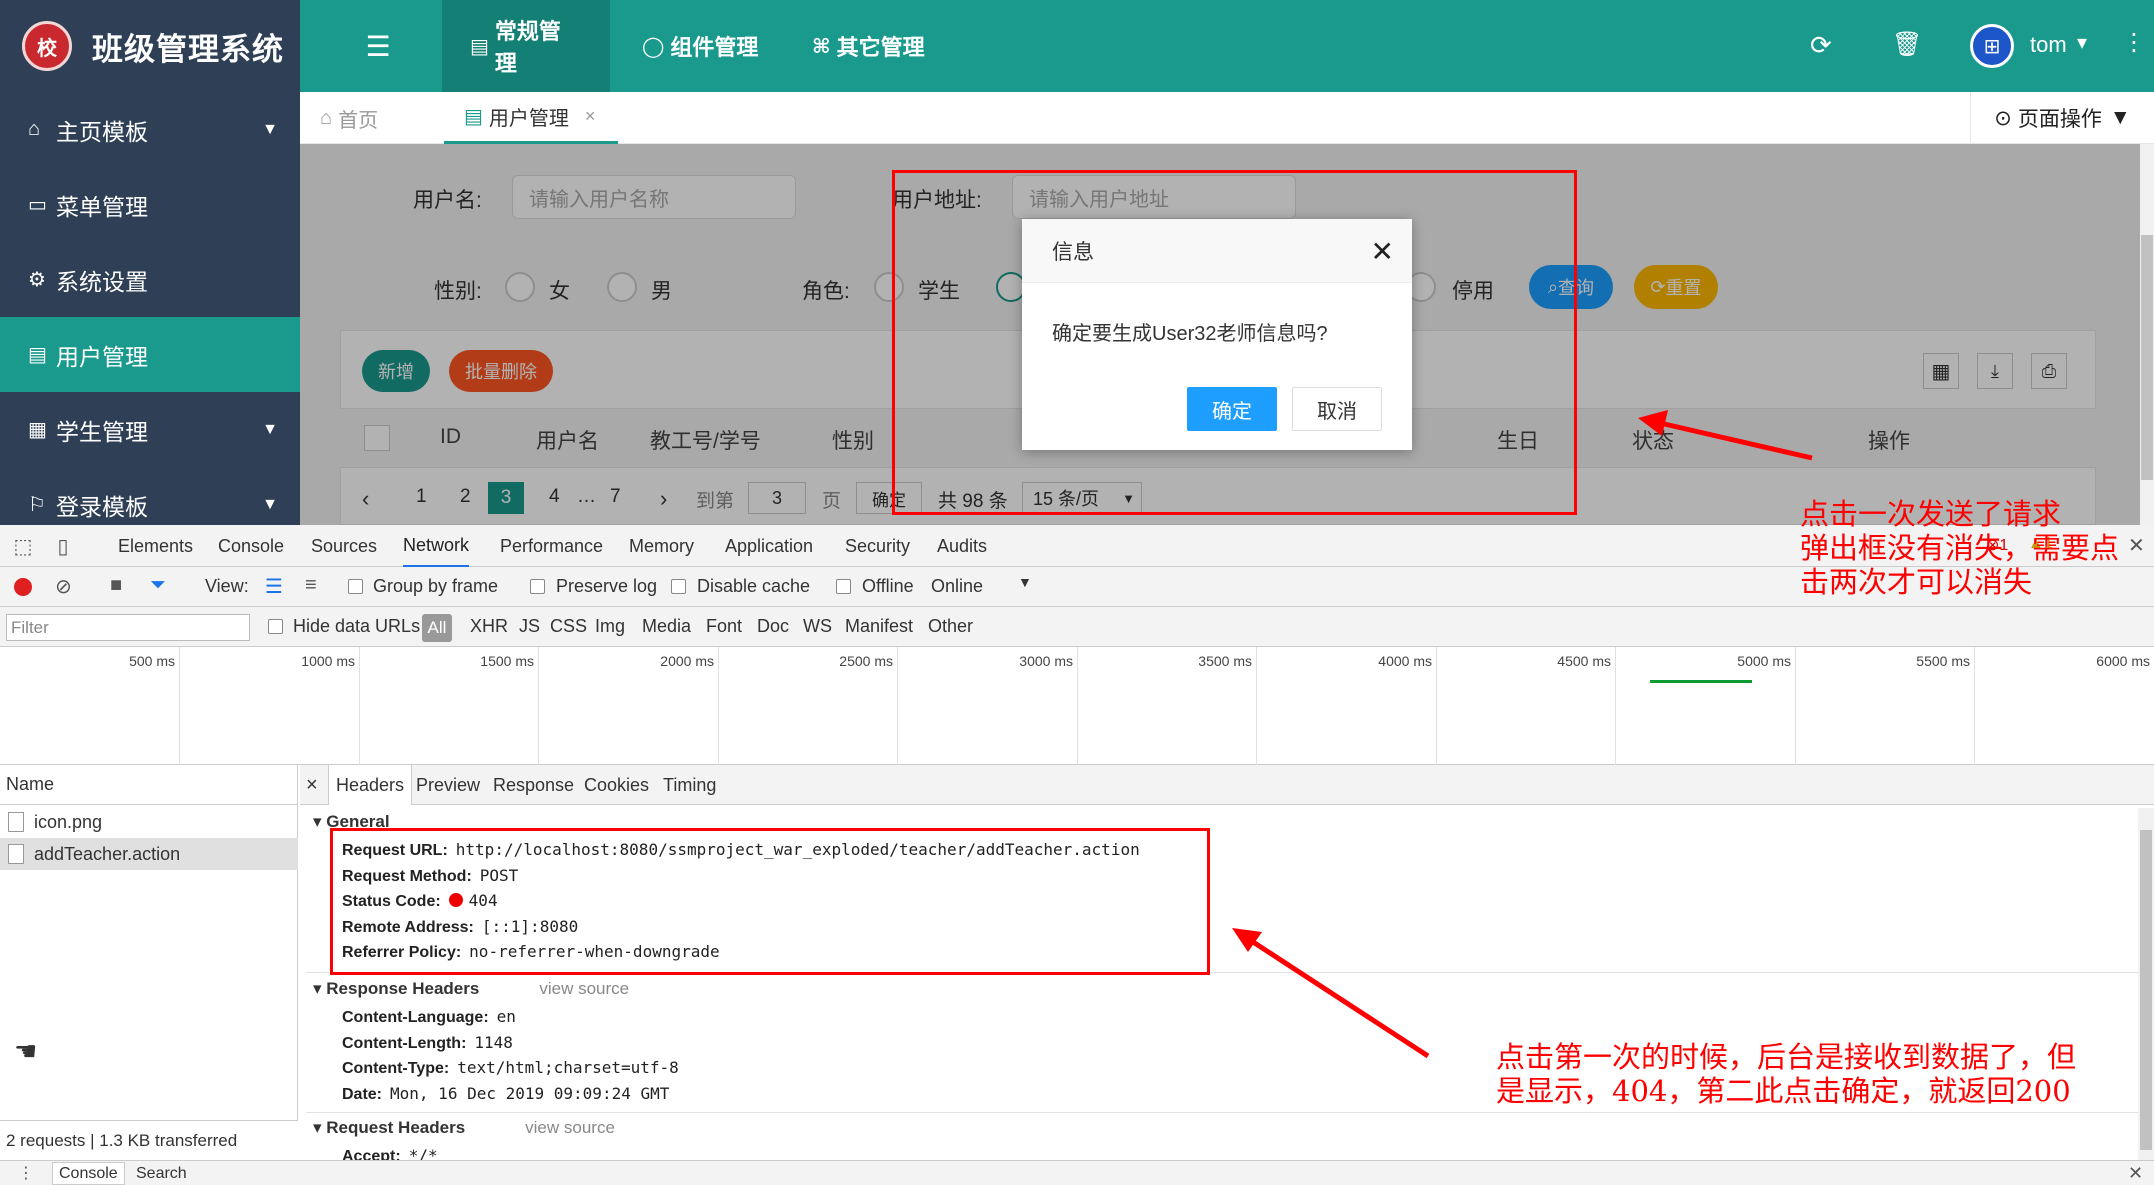  I want to click on sidebar-item-menu: ▭ 菜单管理, so click(150, 204).